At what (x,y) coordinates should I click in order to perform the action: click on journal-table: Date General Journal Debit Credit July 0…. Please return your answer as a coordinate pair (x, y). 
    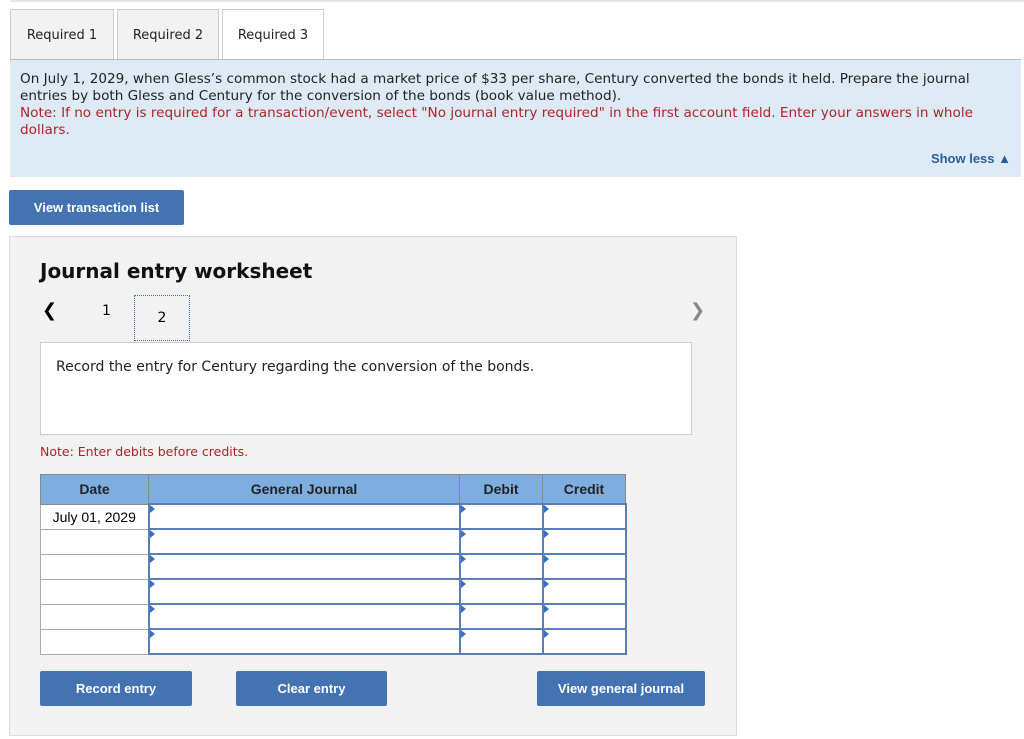
    Looking at the image, I should click on (333, 564).